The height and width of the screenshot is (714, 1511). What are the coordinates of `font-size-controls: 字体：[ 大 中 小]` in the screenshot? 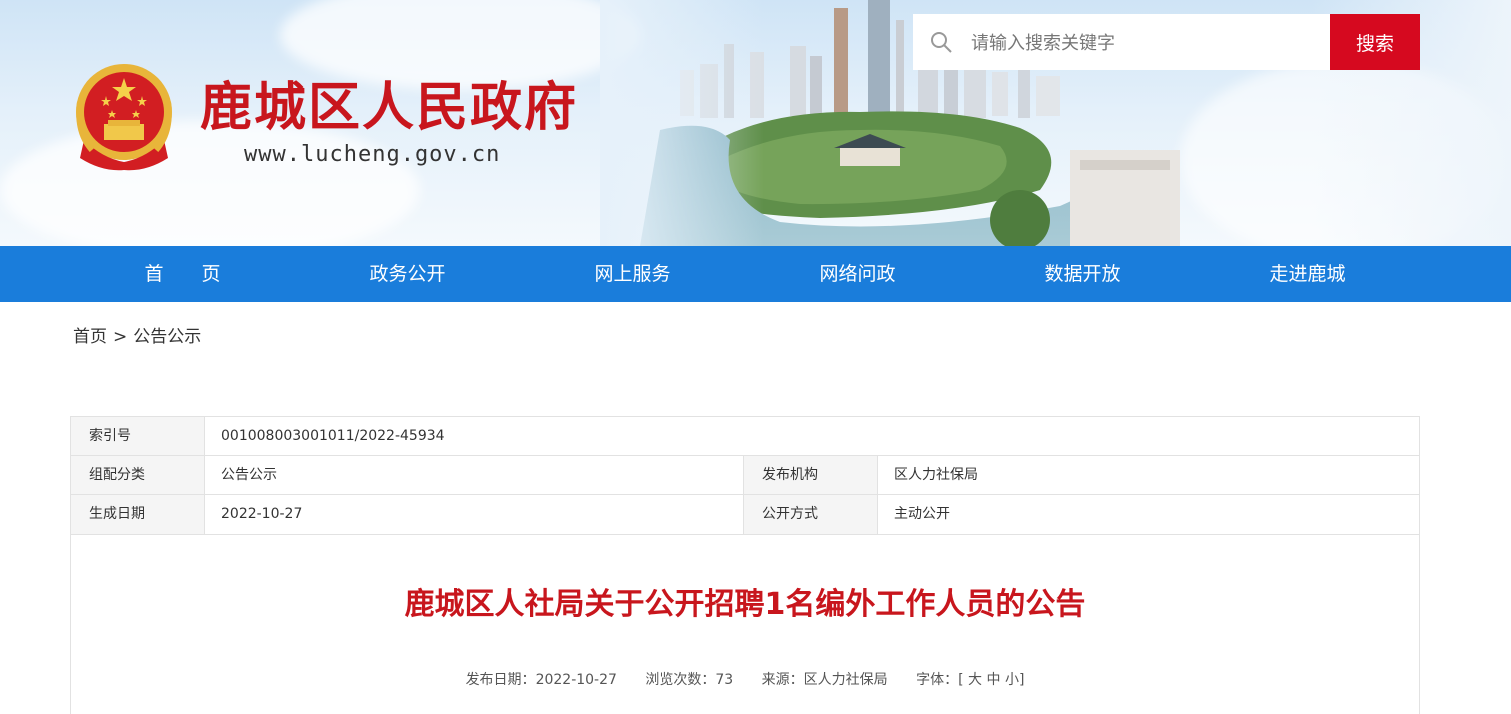 It's located at (970, 680).